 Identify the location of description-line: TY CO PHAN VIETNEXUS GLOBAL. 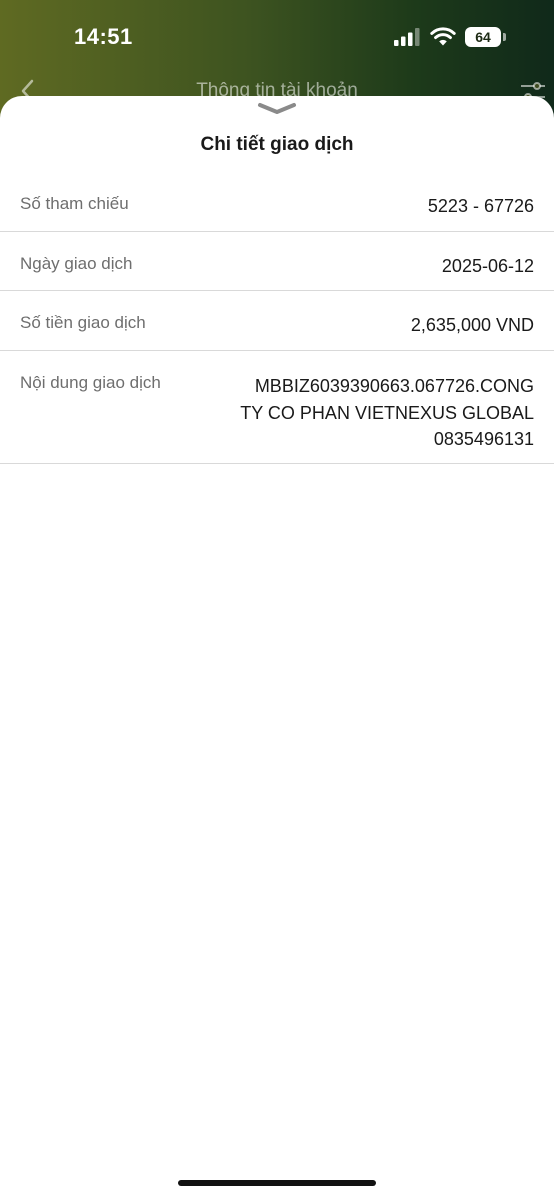
(387, 412).